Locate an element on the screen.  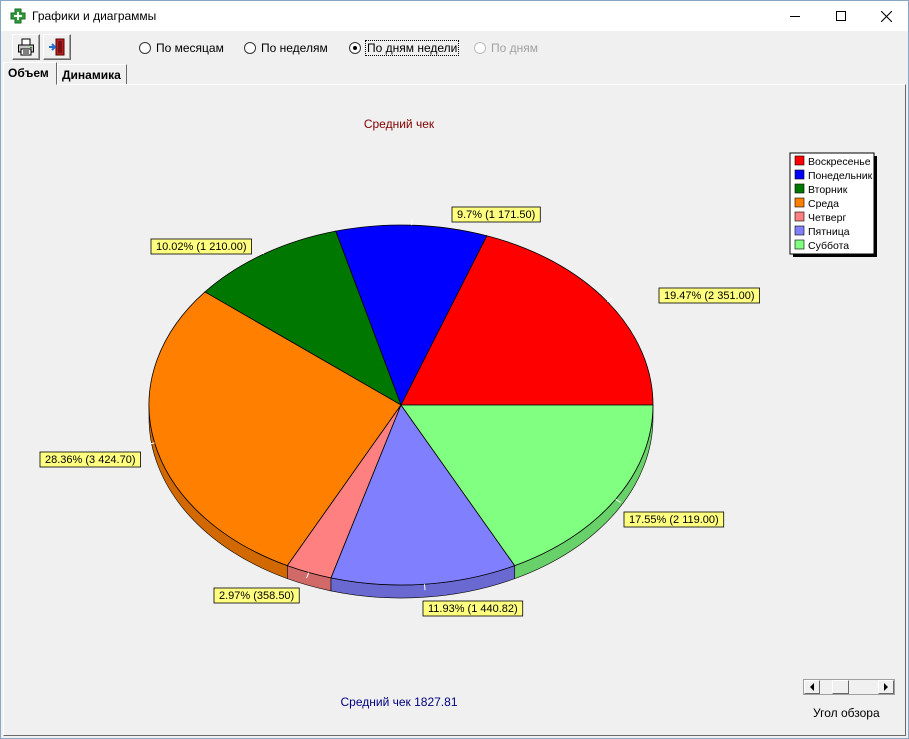
scroll-thumb is located at coordinates (841, 687).